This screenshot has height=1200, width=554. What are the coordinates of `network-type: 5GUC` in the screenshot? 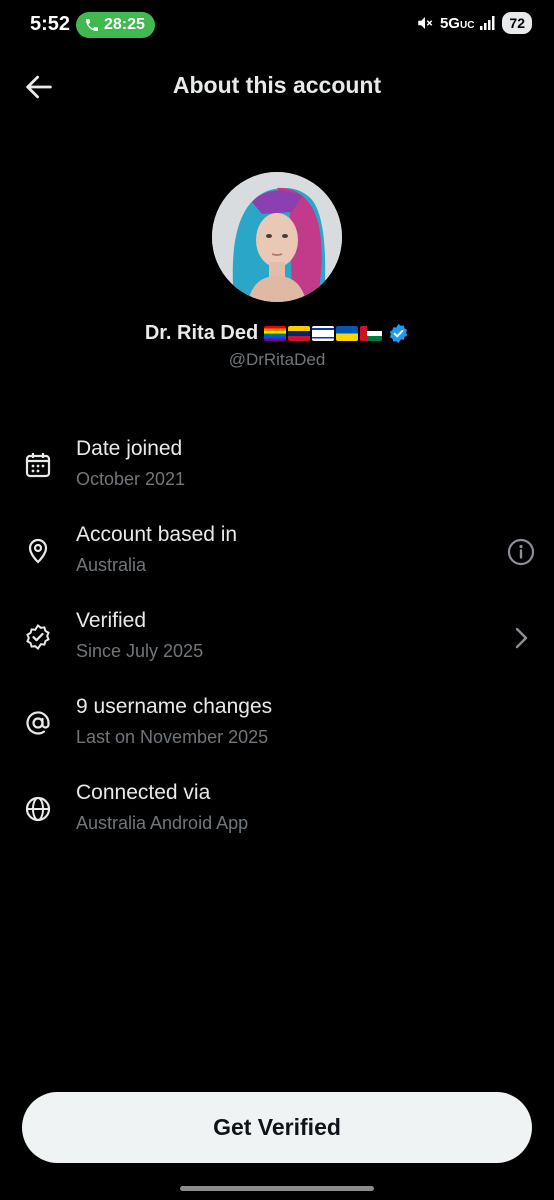 It's located at (457, 23).